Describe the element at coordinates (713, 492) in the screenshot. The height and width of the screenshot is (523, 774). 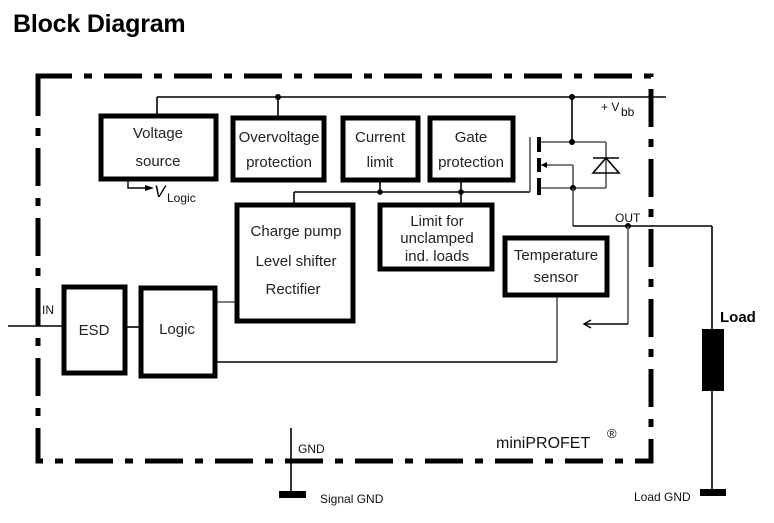
I see `load-gnd-symbol` at that location.